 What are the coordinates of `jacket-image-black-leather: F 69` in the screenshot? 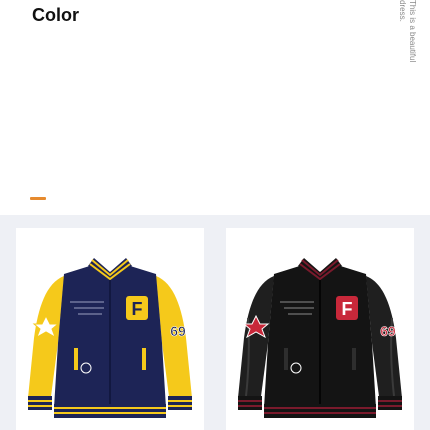 It's located at (320, 338).